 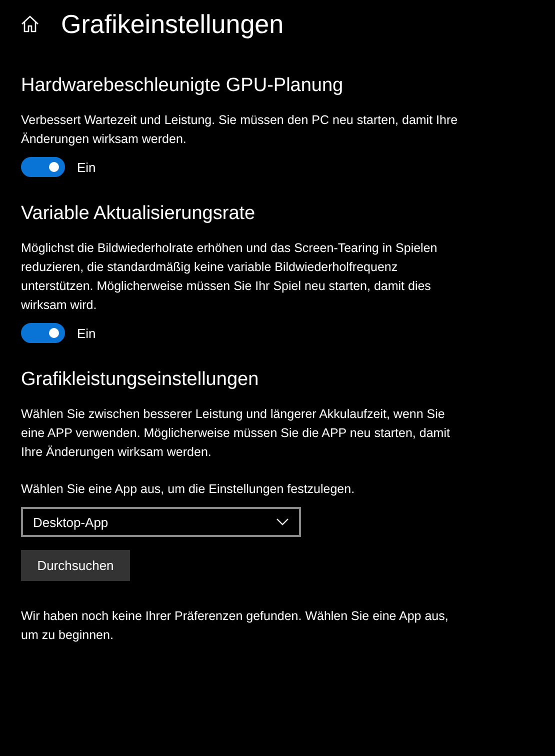 I want to click on section-description: Verbessert Wartezeit und Leistung. Sie müssen den PC neu starten, damit Ihre Änderungen wirksam werden., so click(x=240, y=130).